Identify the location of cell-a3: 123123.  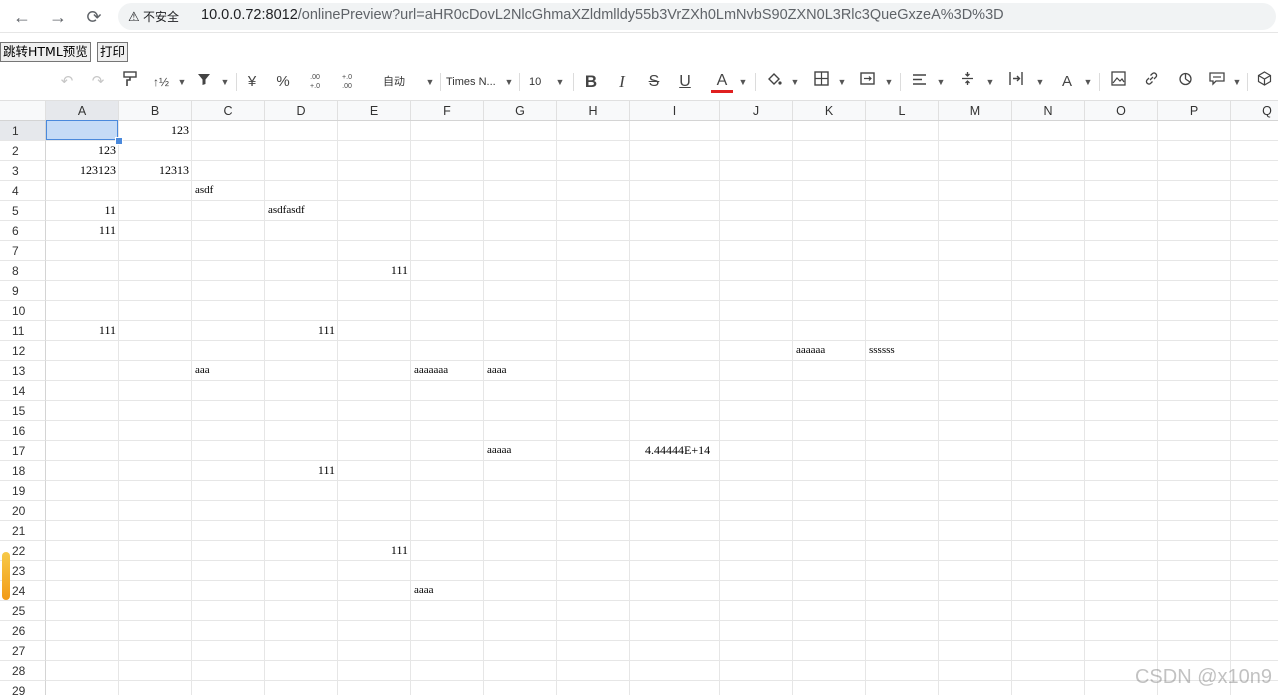
(82, 170).